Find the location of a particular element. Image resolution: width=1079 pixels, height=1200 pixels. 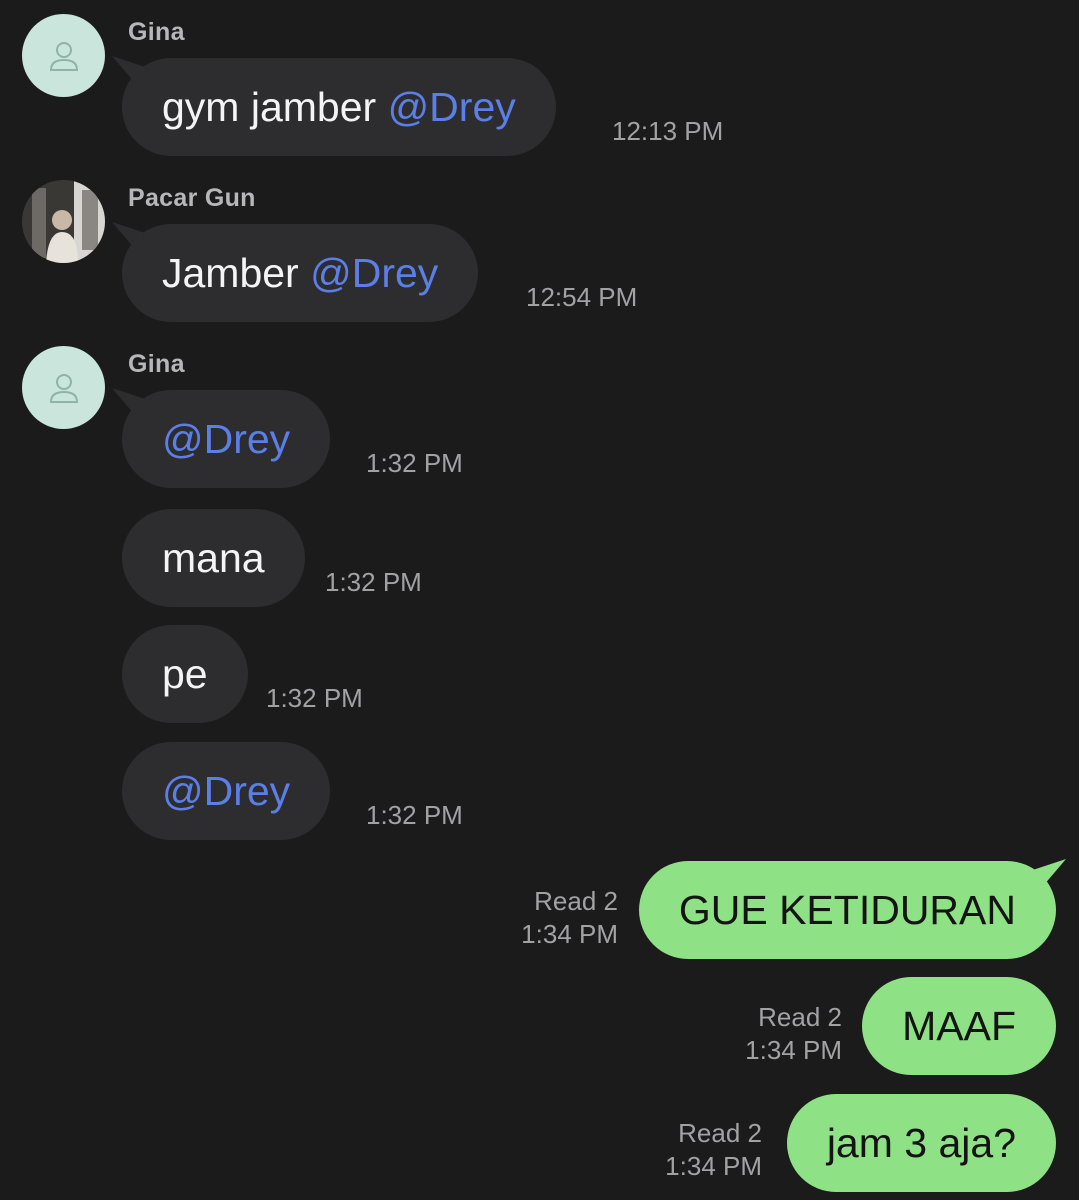

sender-name: Pacar Gun is located at coordinates (192, 198).